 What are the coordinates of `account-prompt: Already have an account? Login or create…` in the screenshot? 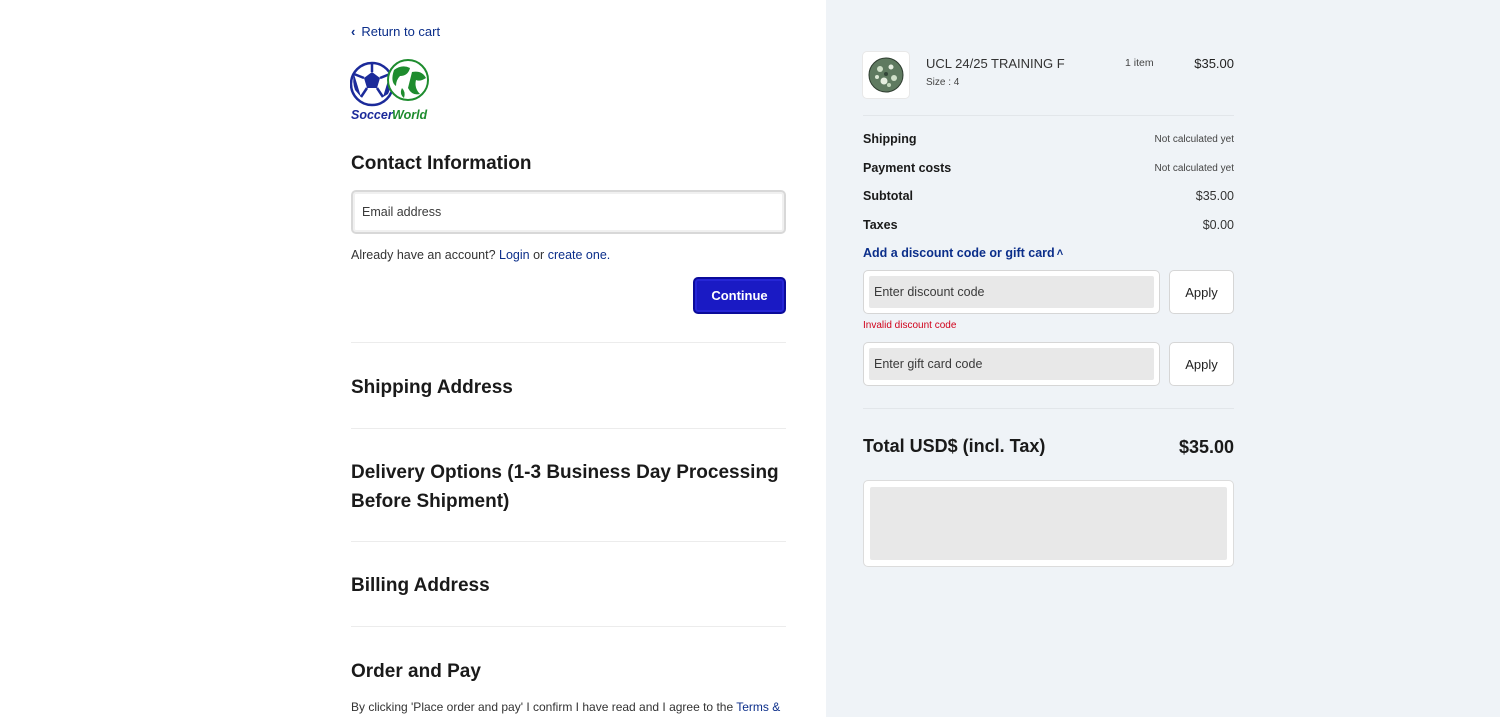 It's located at (481, 255).